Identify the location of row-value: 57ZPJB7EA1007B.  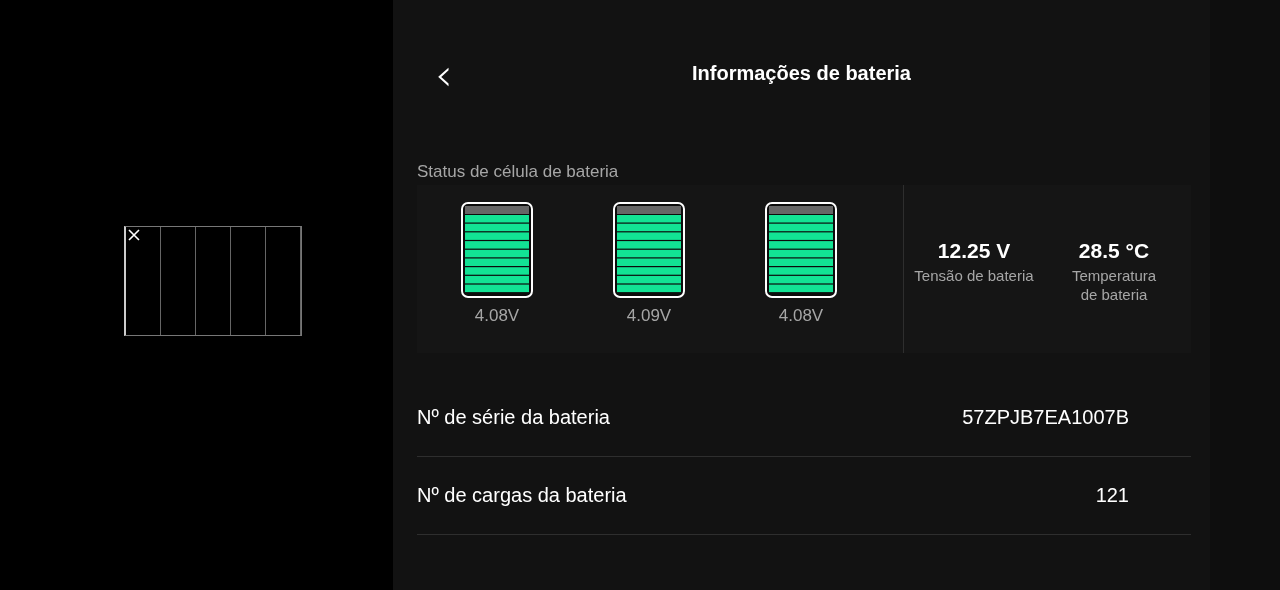
(1045, 417).